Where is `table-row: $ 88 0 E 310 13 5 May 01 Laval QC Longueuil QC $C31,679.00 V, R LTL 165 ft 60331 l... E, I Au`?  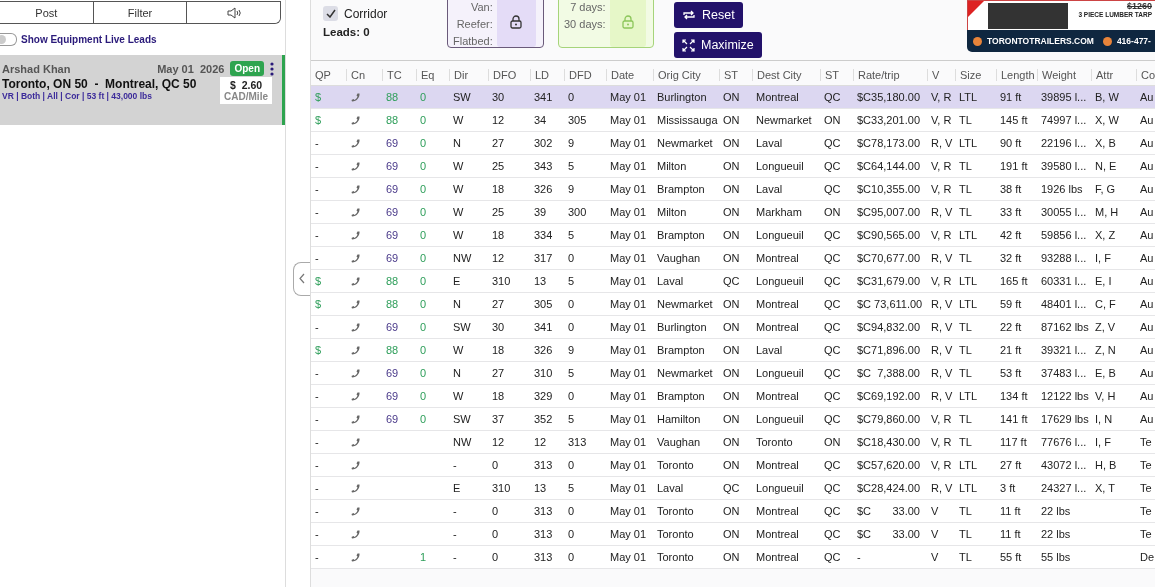
table-row: $ 88 0 E 310 13 5 May 01 Laval QC Longueuil QC $C31,679.00 V, R LTL 165 ft 60331 l... E, I Au is located at coordinates (733, 281).